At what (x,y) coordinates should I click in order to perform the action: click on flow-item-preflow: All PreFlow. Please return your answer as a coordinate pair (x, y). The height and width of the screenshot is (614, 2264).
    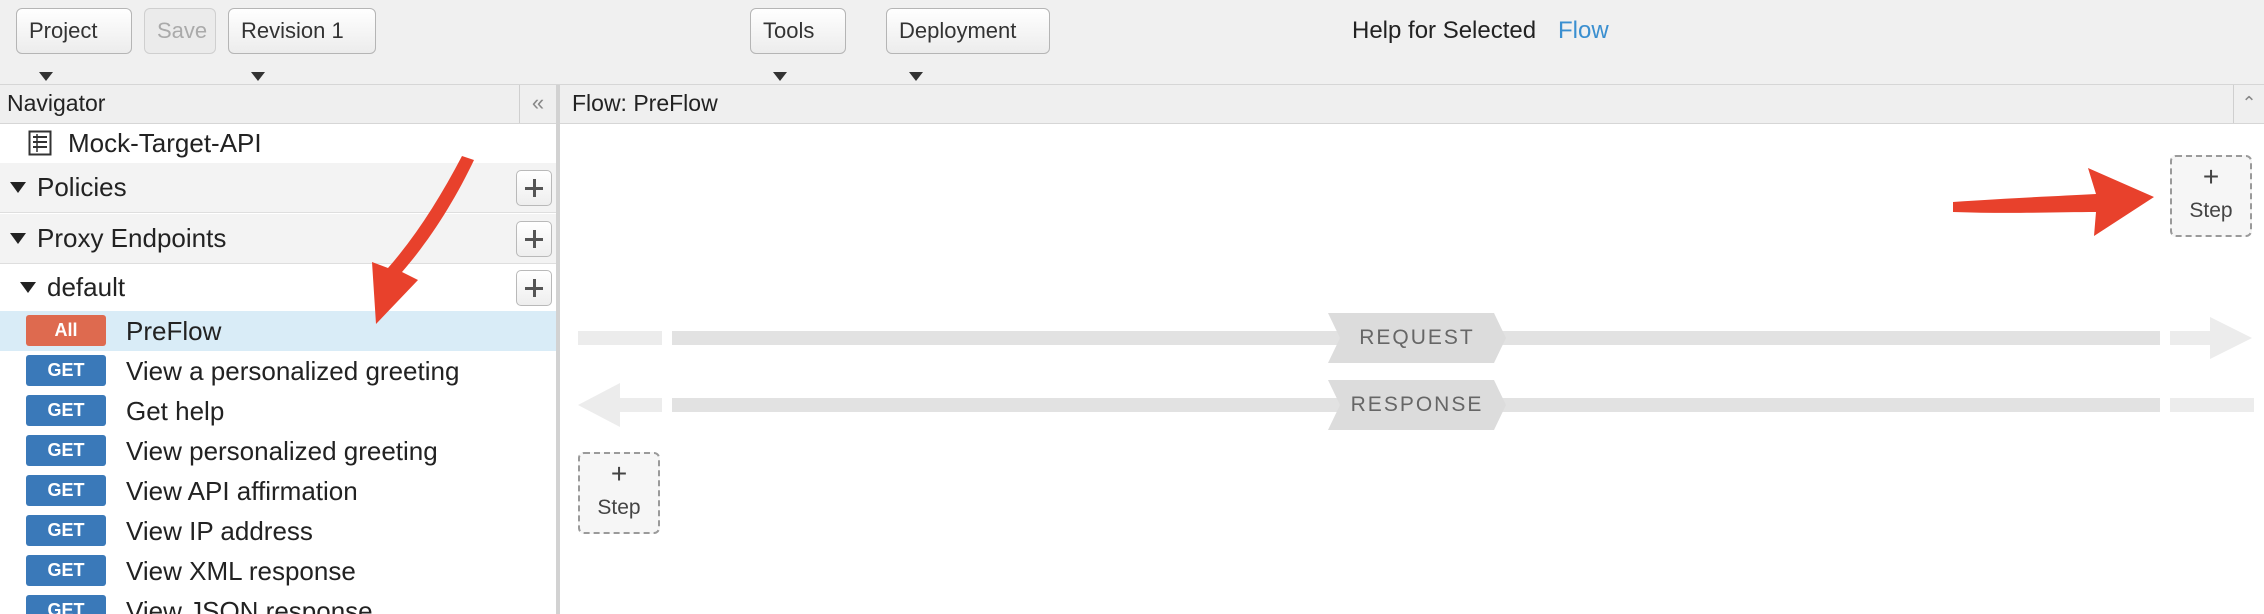
    Looking at the image, I should click on (278, 331).